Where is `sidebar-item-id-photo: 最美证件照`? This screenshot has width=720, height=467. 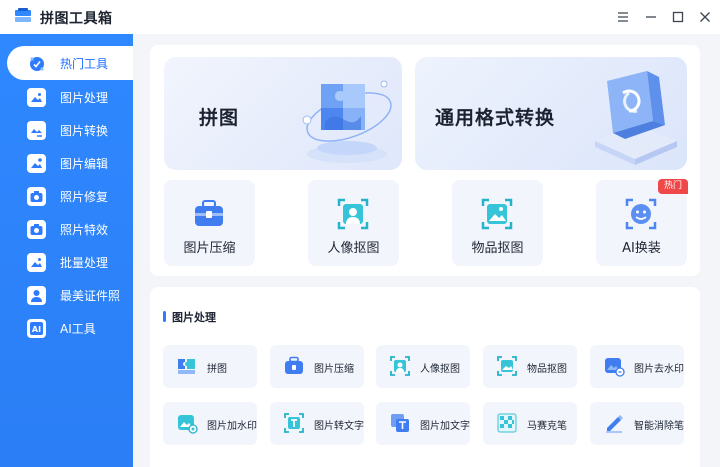
sidebar-item-id-photo: 最美证件照 is located at coordinates (66, 295).